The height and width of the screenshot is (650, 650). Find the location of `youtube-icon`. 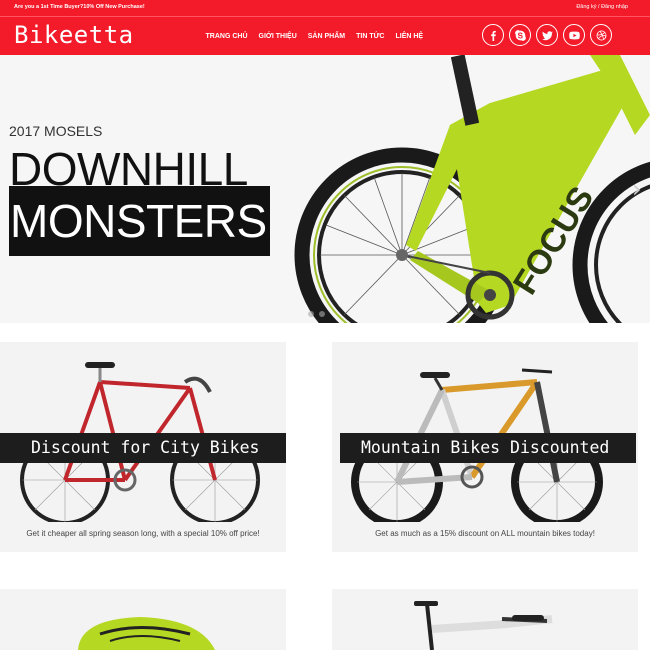

youtube-icon is located at coordinates (574, 35).